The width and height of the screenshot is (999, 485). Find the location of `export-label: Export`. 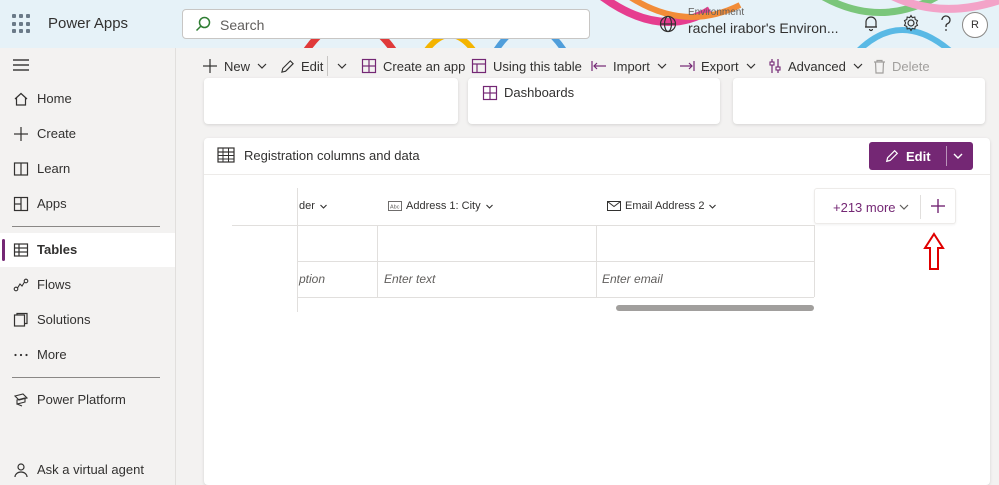

export-label: Export is located at coordinates (720, 66).